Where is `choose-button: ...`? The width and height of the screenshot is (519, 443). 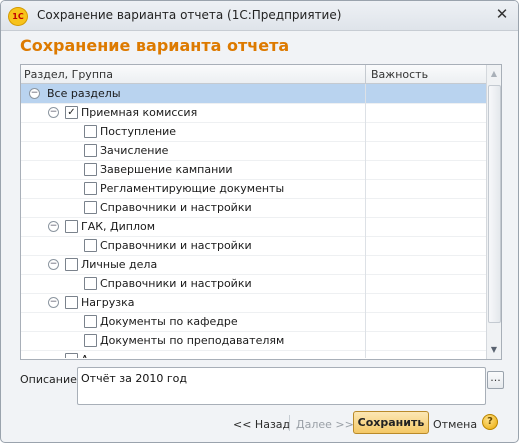 choose-button: ... is located at coordinates (495, 380).